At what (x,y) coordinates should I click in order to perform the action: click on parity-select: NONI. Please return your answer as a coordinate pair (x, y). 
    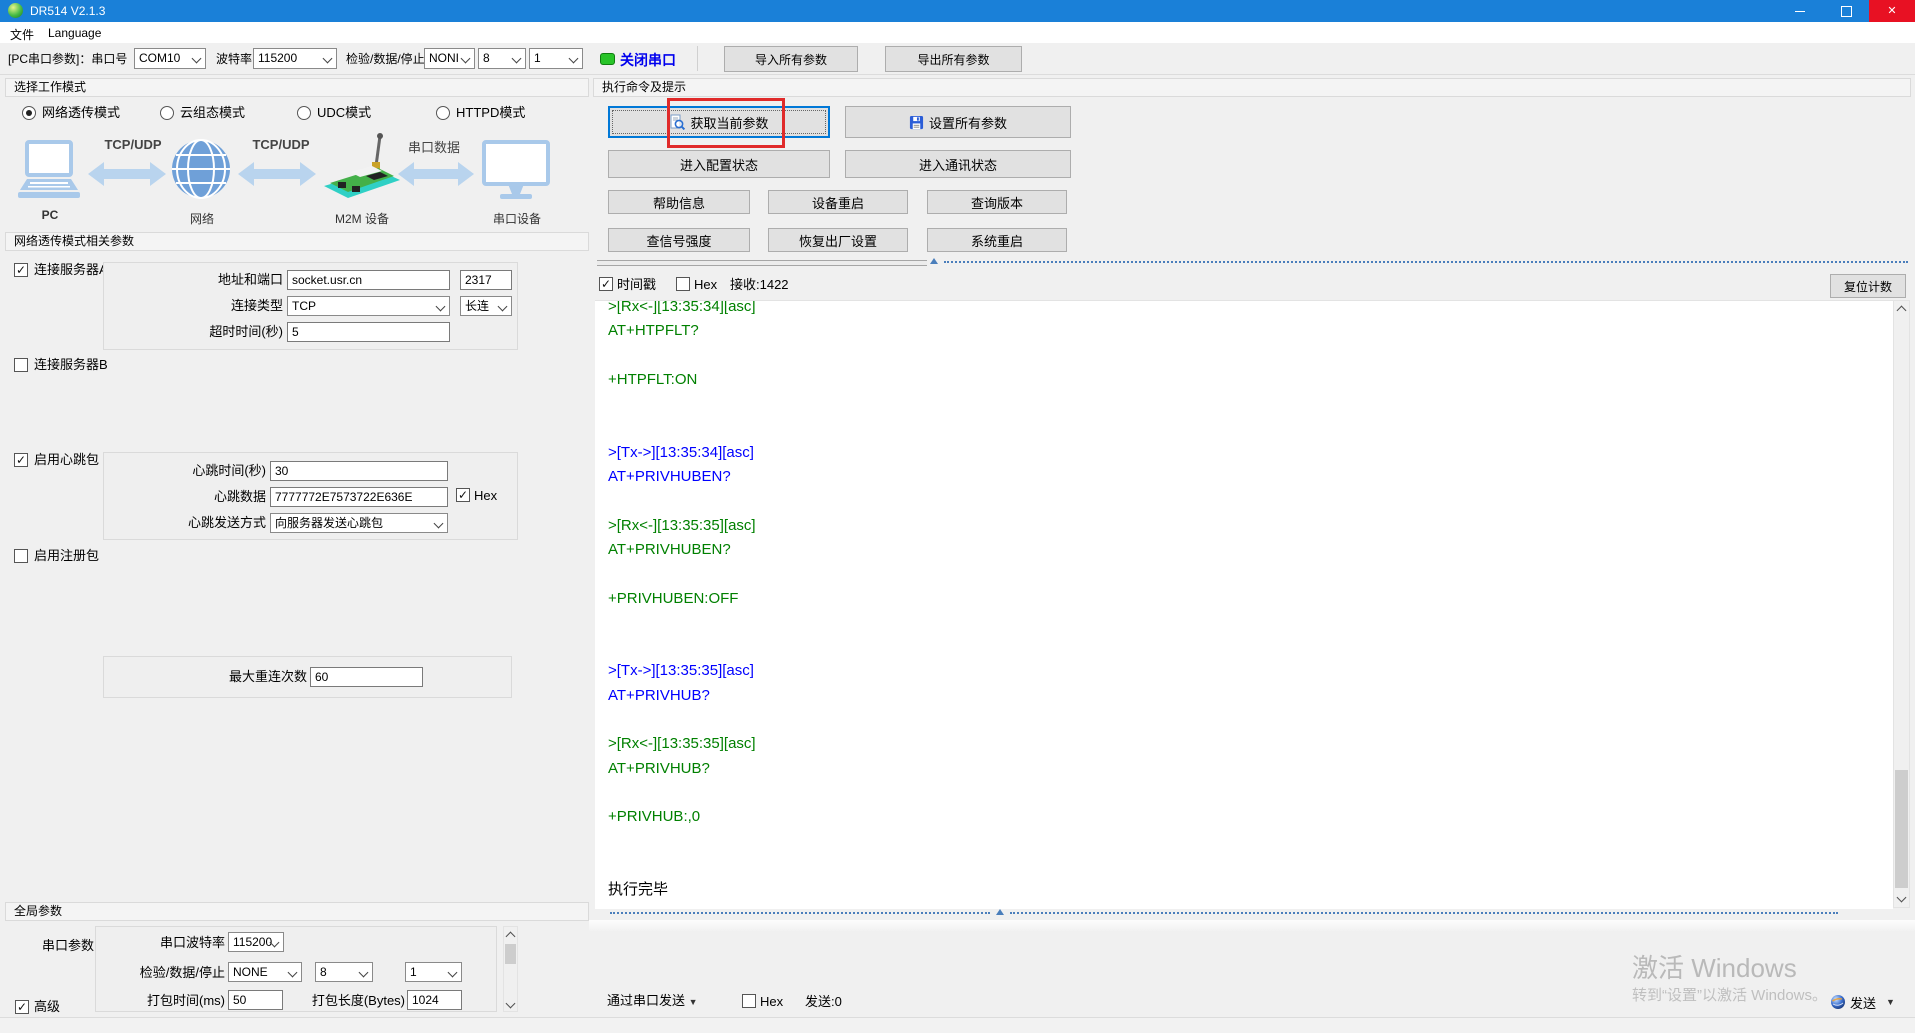
    Looking at the image, I should click on (449, 58).